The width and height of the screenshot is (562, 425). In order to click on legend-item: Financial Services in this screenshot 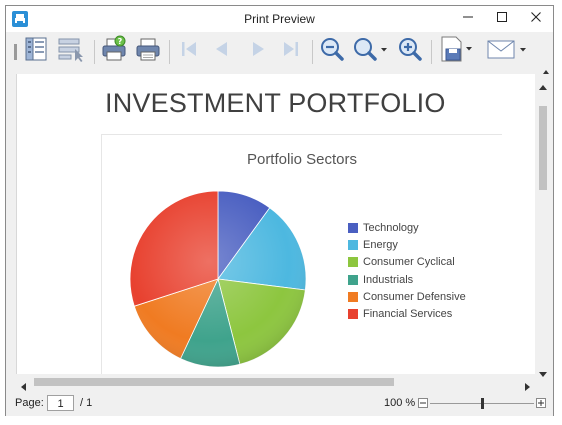, I will do `click(407, 313)`.